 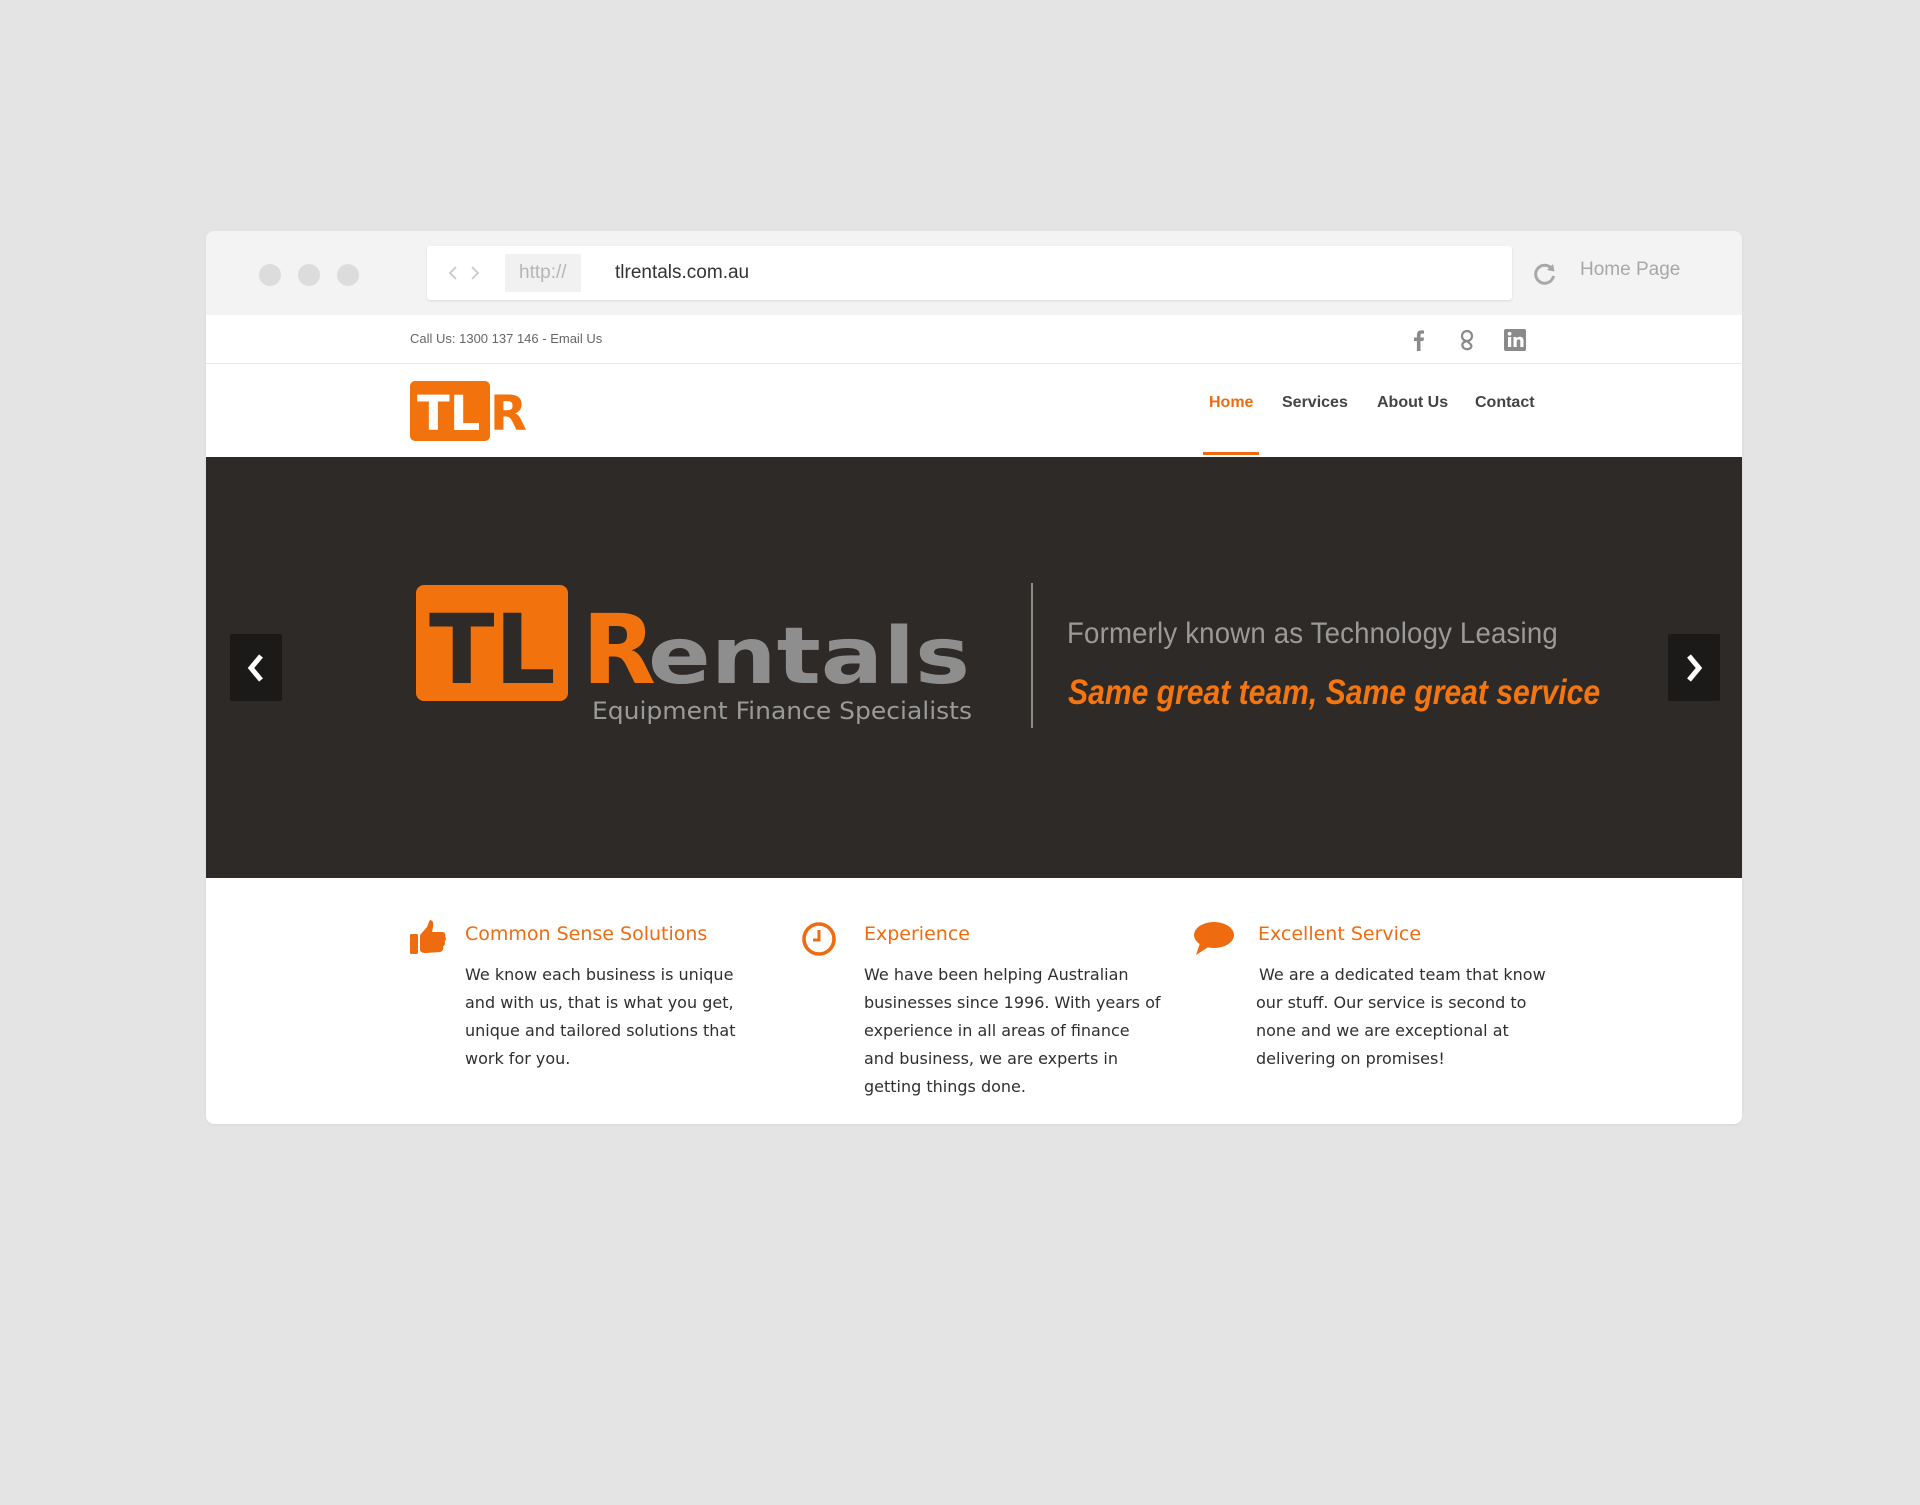 What do you see at coordinates (974, 410) in the screenshot?
I see `site-header: TL R Home Services About Us Contact` at bounding box center [974, 410].